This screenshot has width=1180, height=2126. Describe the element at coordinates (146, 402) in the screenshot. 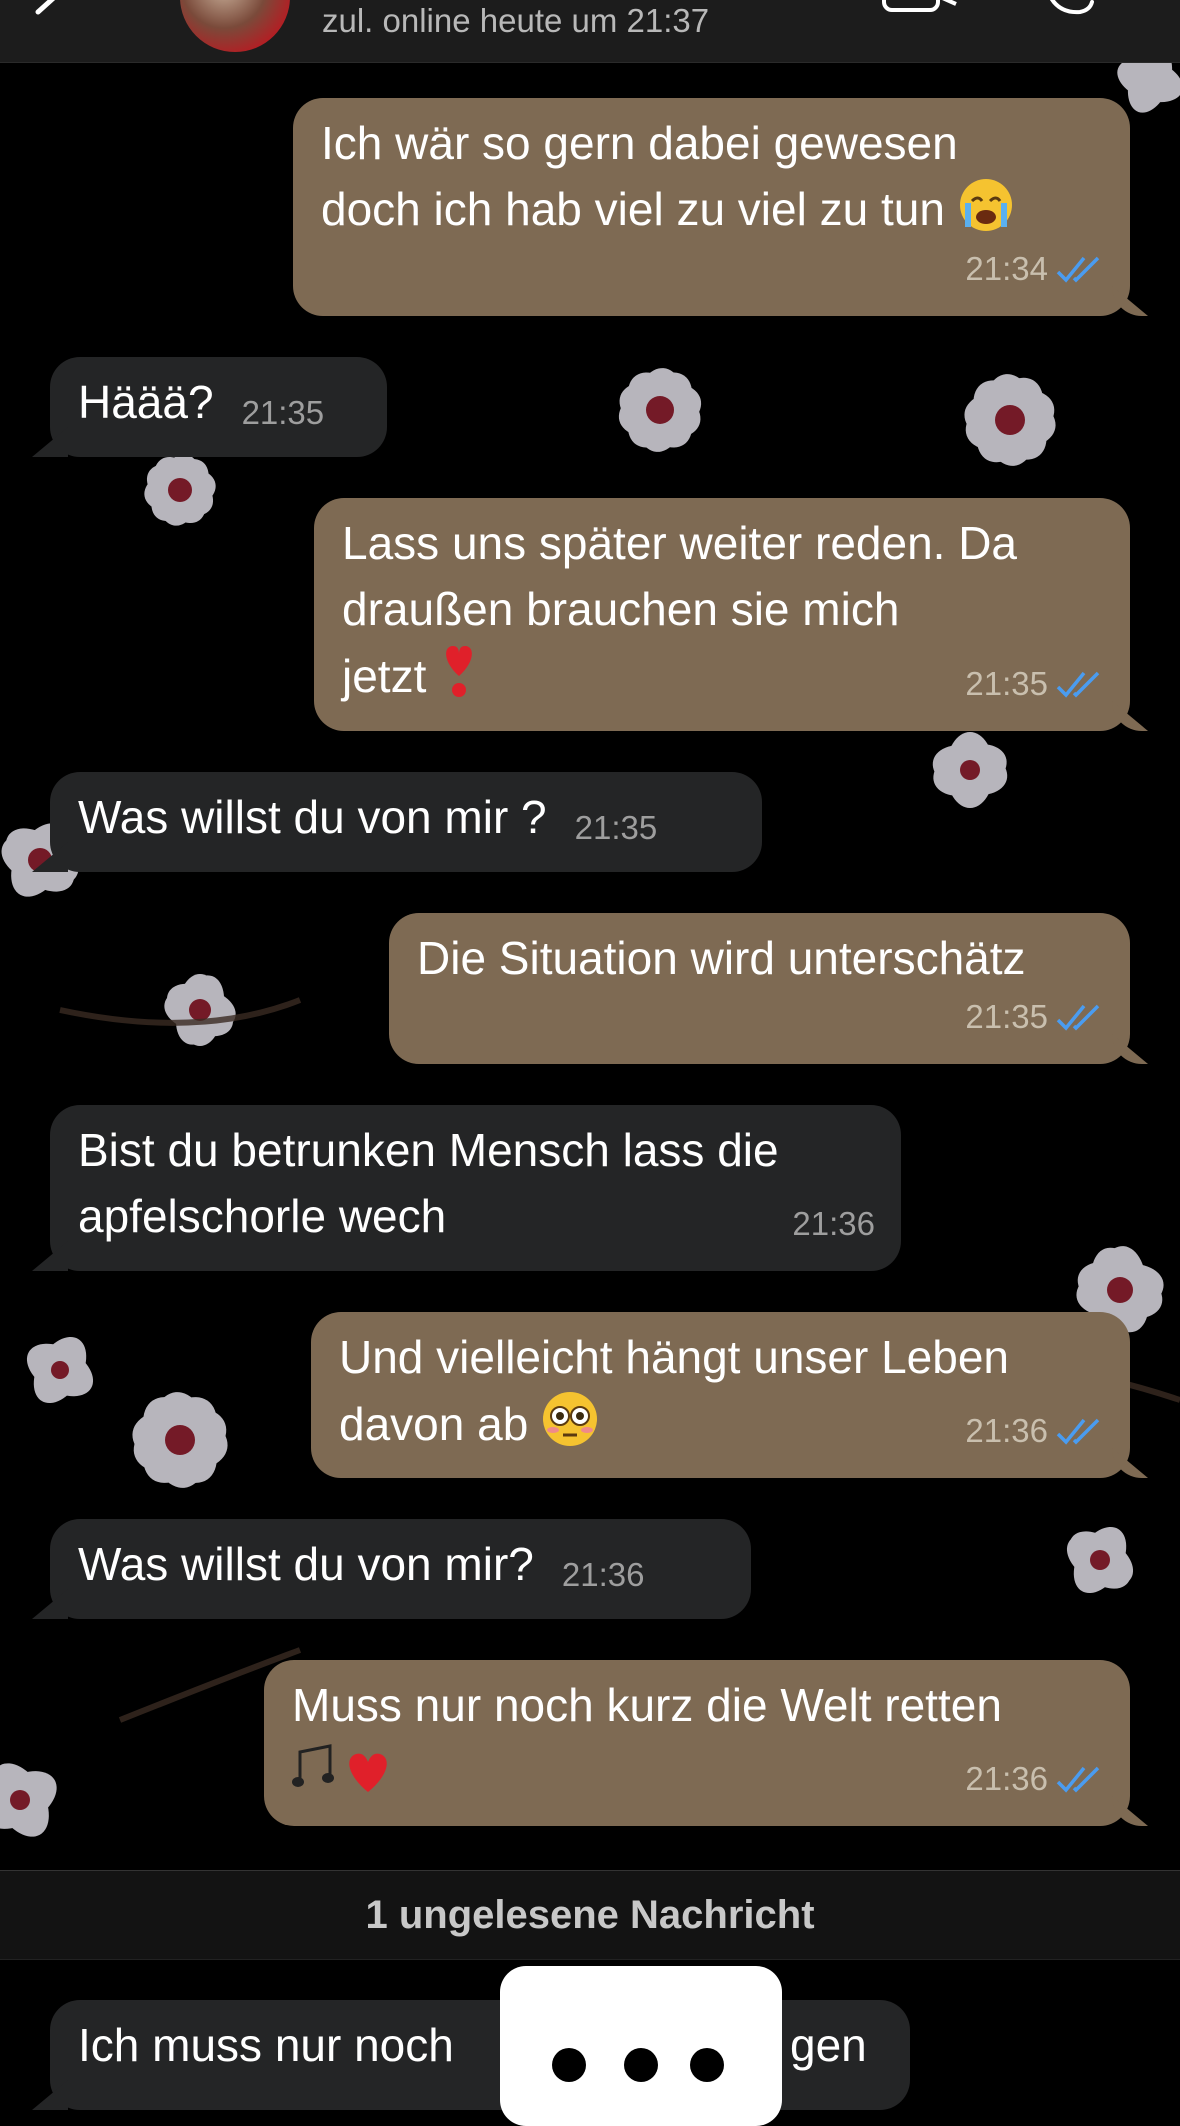

I see `message-text: Häää?` at that location.